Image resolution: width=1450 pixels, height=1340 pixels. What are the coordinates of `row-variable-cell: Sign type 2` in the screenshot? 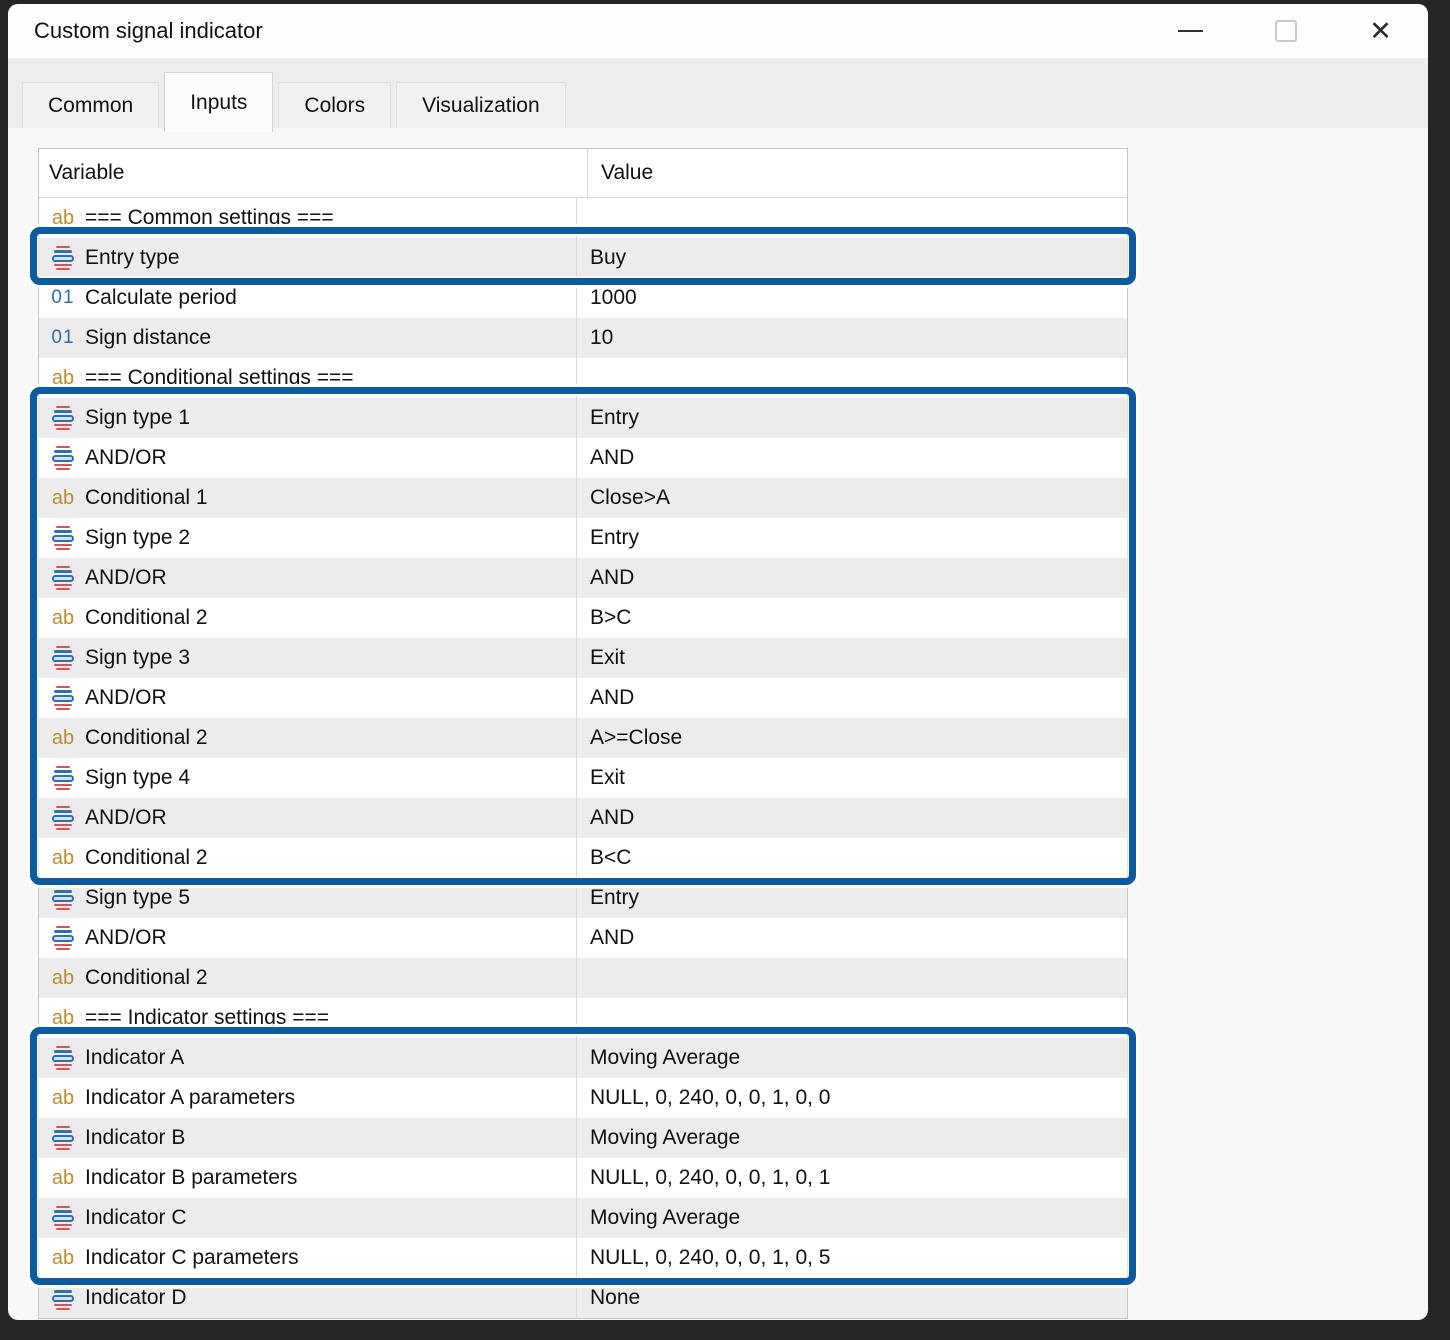 It's located at (308, 538).